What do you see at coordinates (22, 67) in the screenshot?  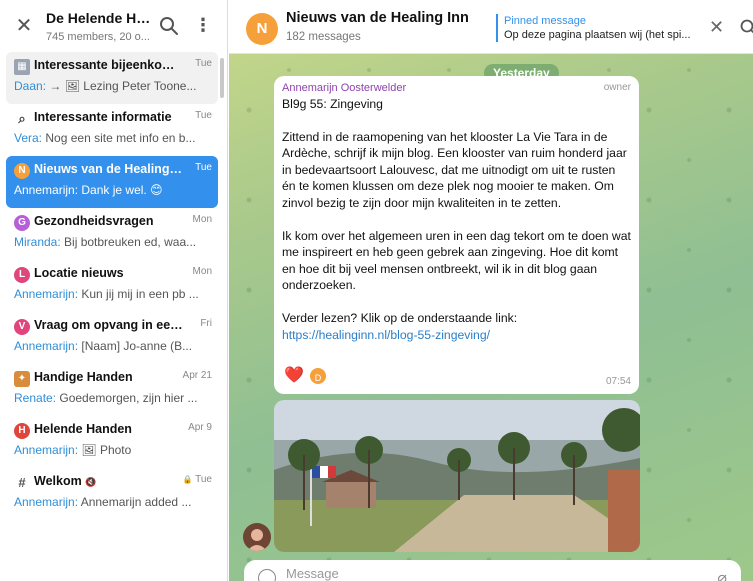 I see `picture-icon: ▦` at bounding box center [22, 67].